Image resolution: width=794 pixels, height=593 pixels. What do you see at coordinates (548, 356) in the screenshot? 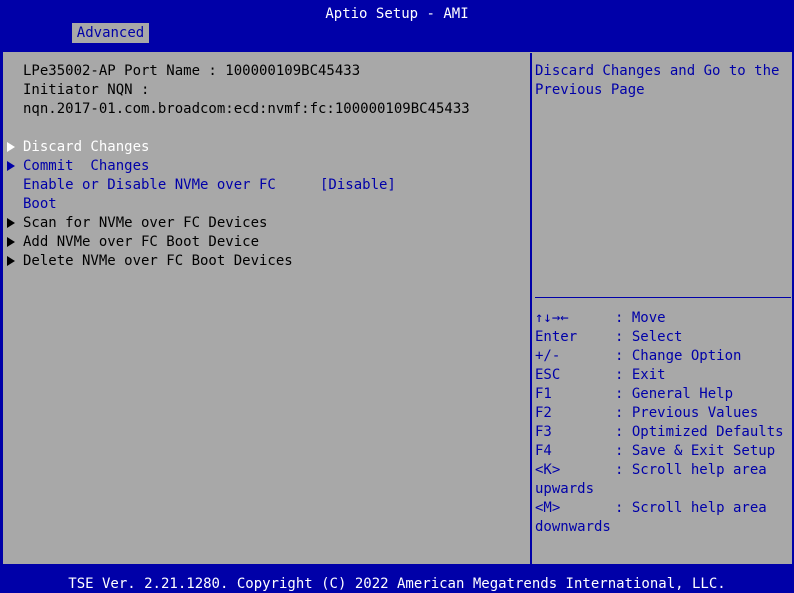
I see `key-label: +/-` at bounding box center [548, 356].